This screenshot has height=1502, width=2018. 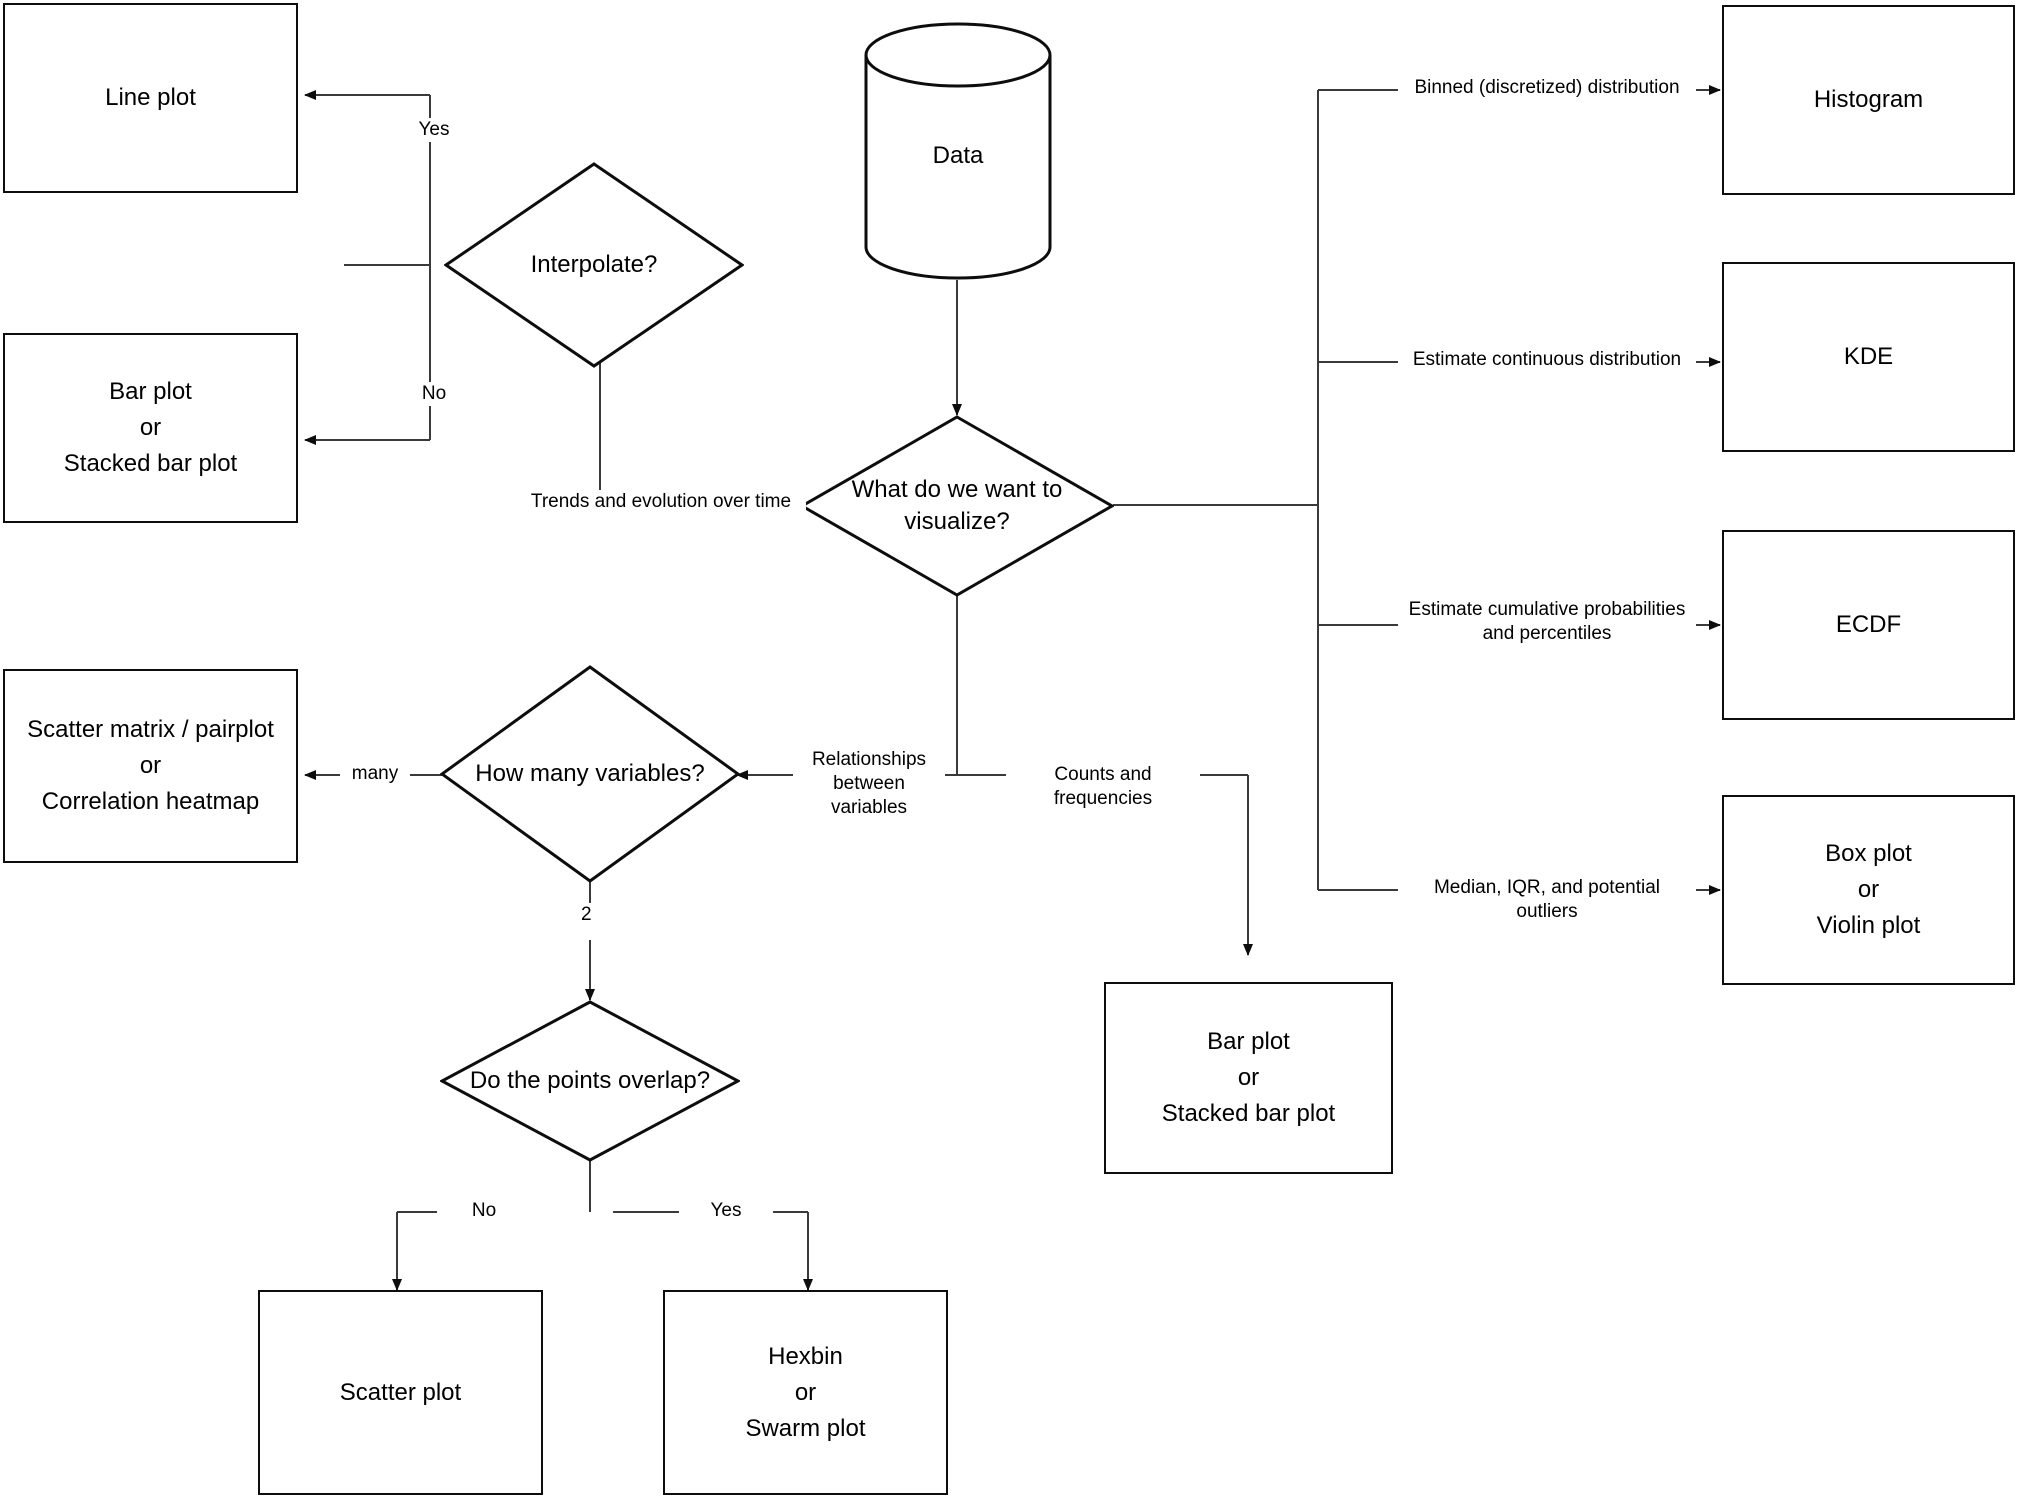 I want to click on node-what-visualize: What do we want to visualize?, so click(x=957, y=506).